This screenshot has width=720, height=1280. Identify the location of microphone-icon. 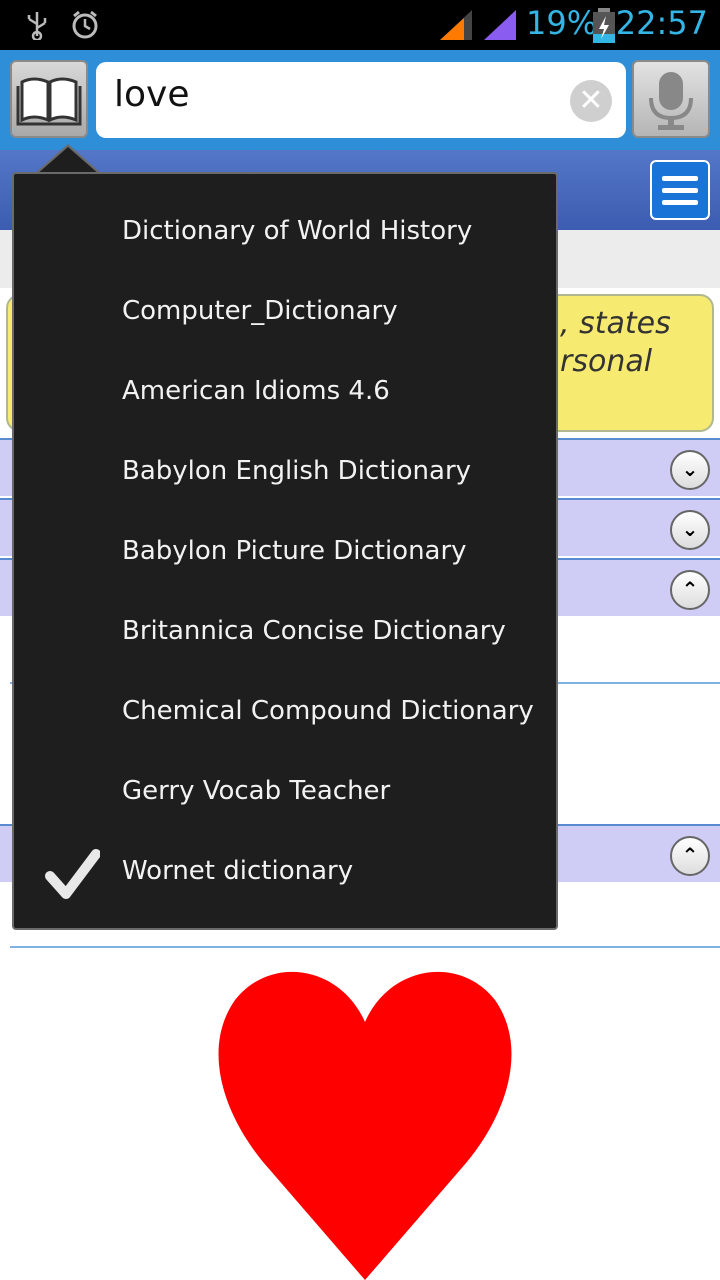
(671, 101).